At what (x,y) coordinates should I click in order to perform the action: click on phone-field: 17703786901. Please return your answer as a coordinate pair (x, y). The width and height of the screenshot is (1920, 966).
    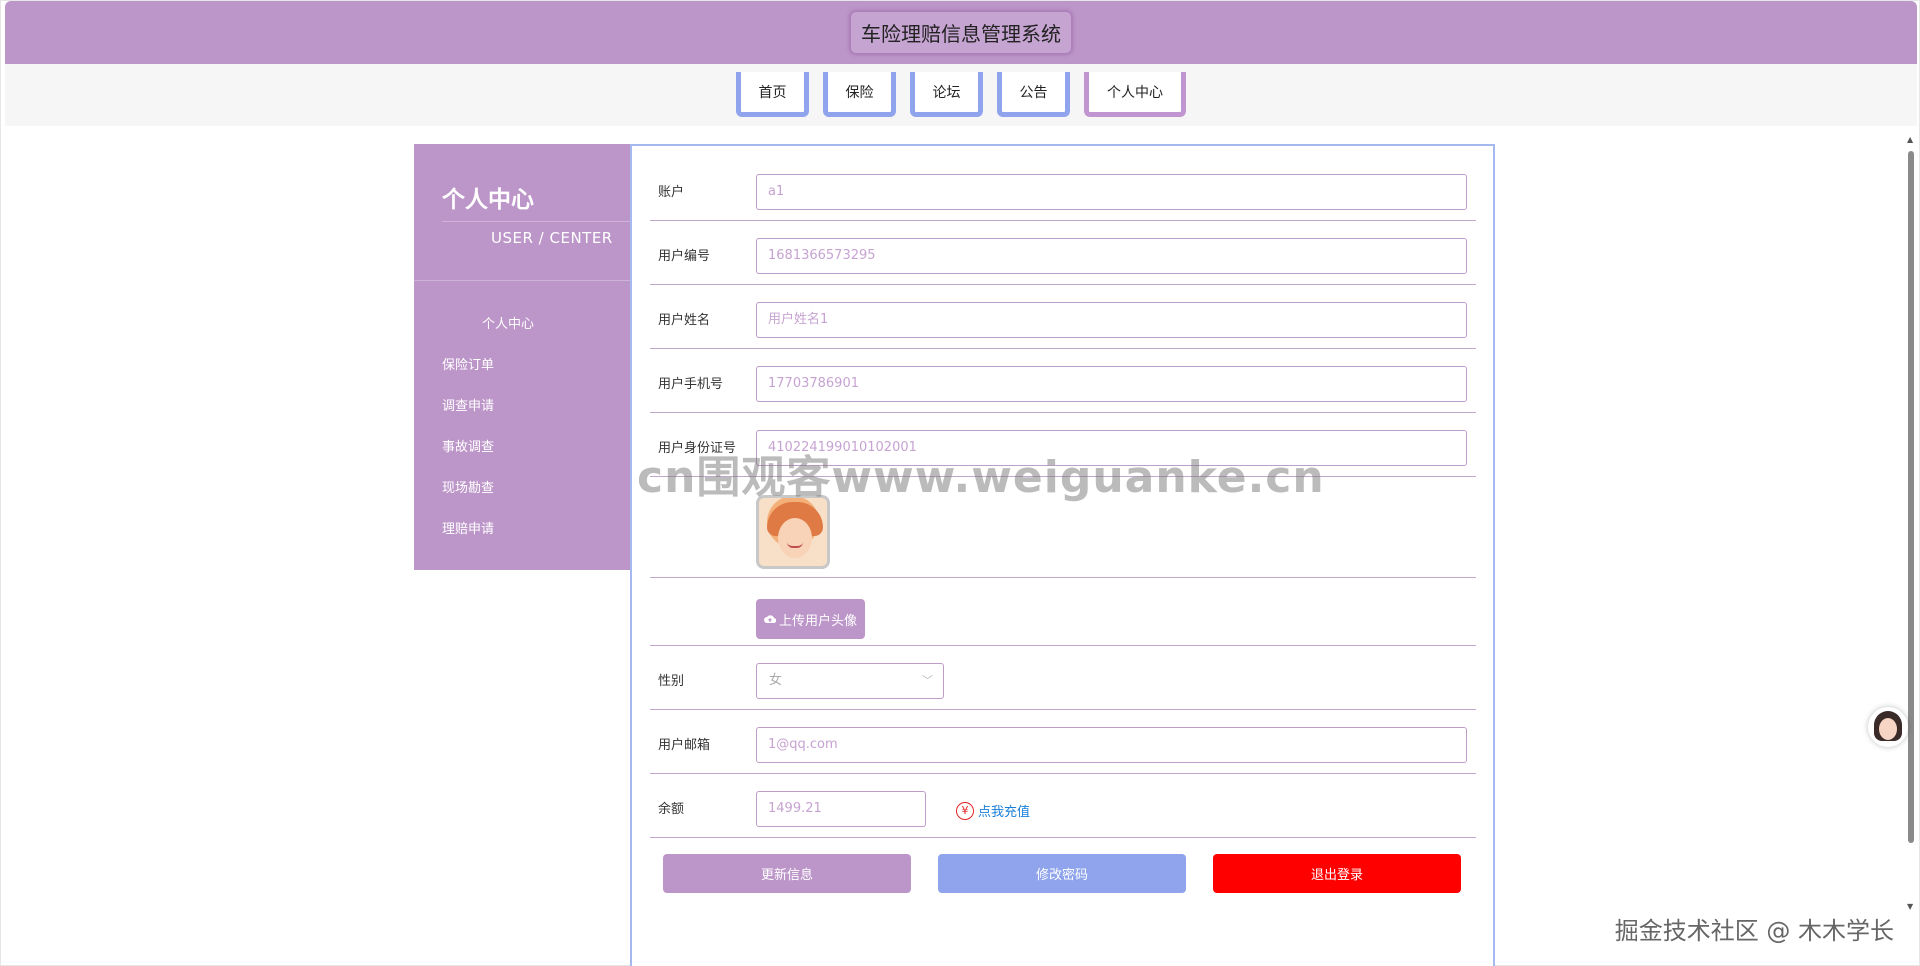
    Looking at the image, I should click on (1111, 384).